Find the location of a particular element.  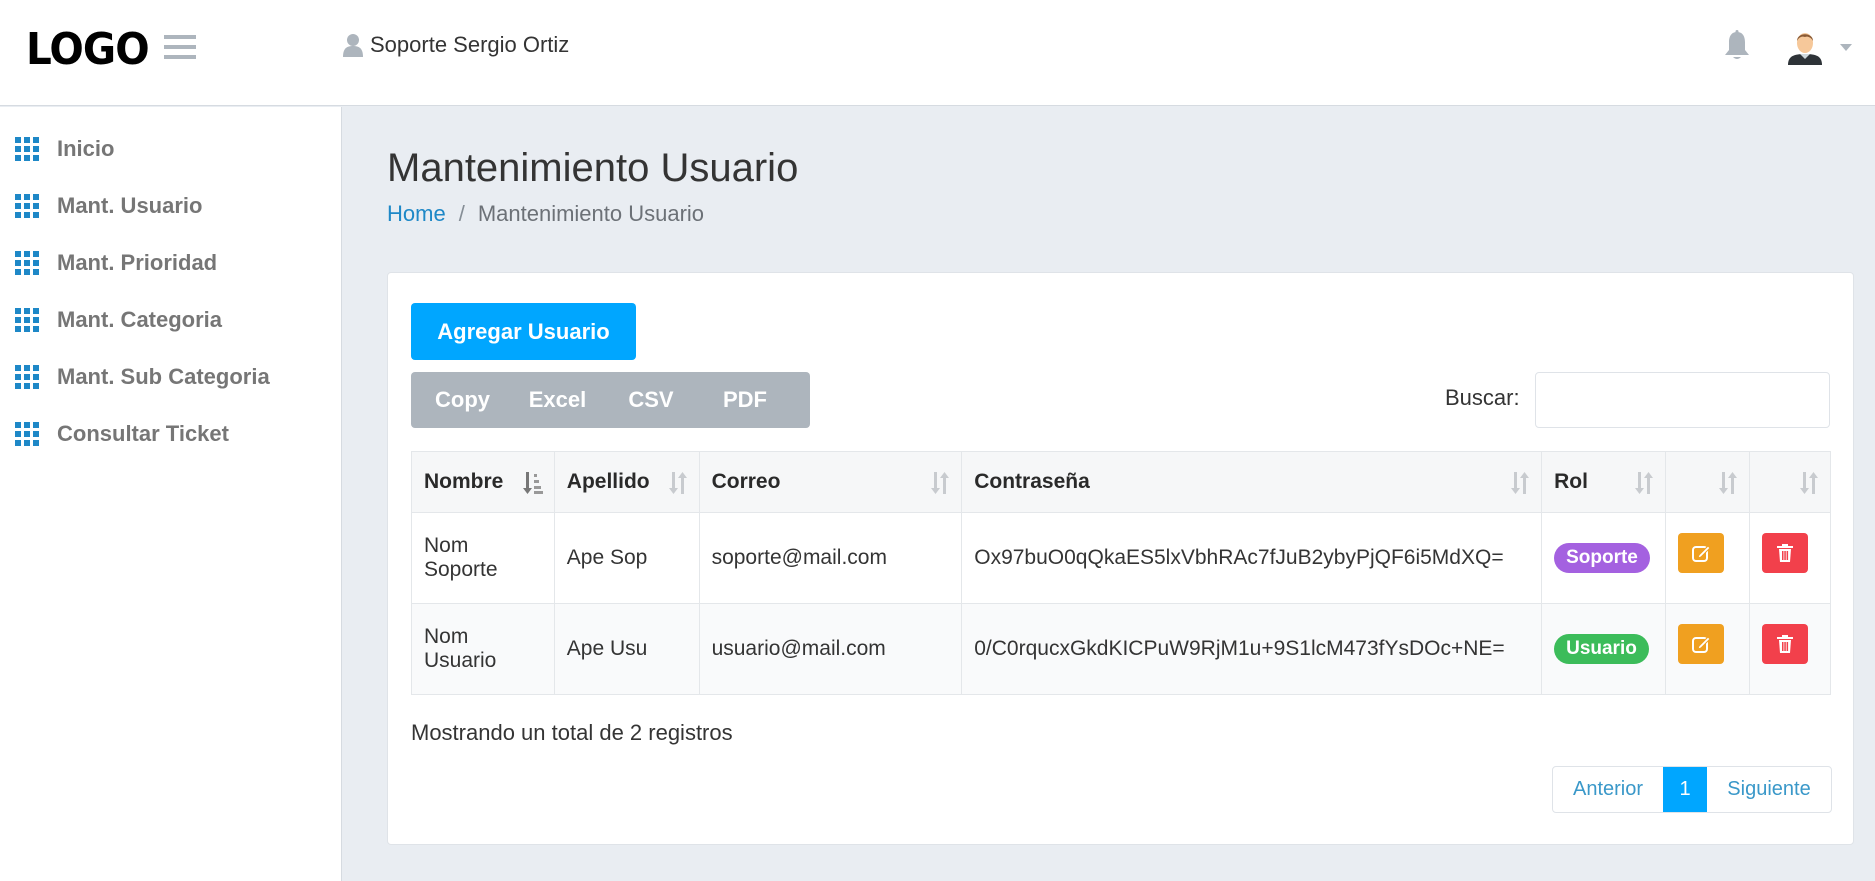

sidebar-item-mant-usuario: Mant. Usuario is located at coordinates (170, 206).